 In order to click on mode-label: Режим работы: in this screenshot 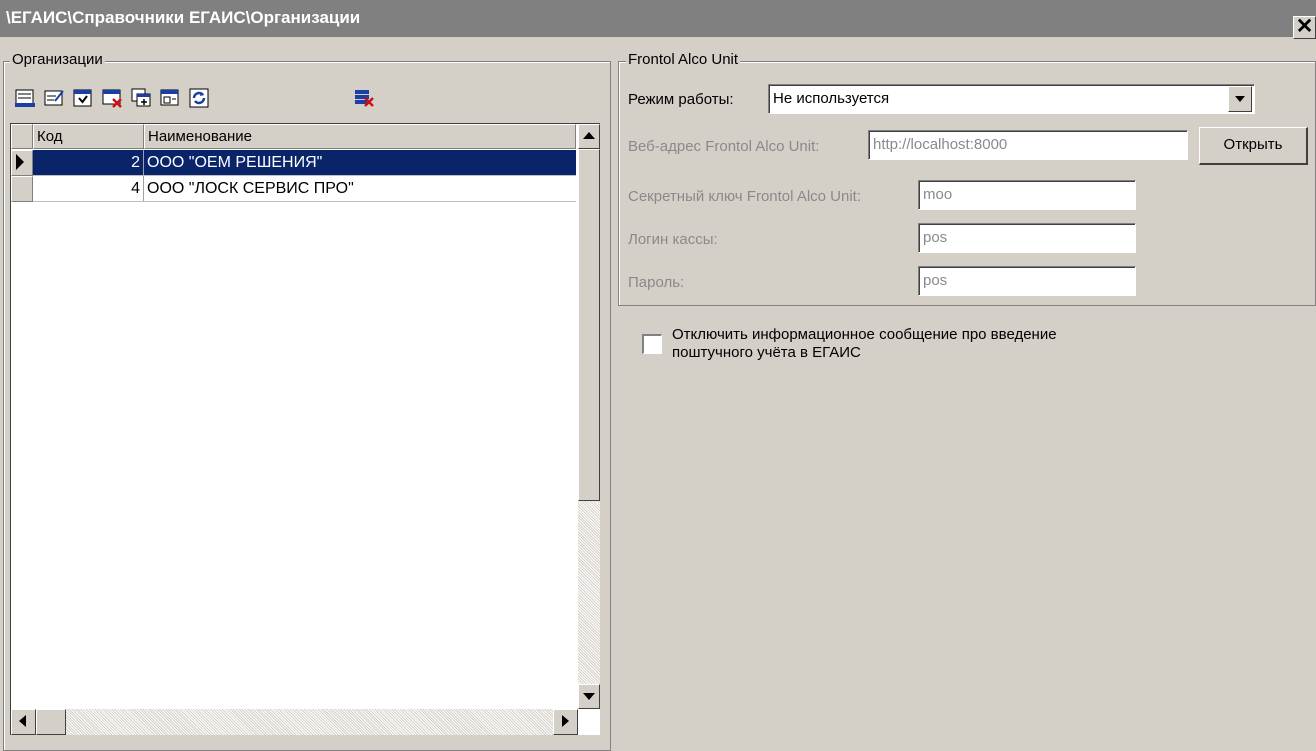, I will do `click(681, 99)`.